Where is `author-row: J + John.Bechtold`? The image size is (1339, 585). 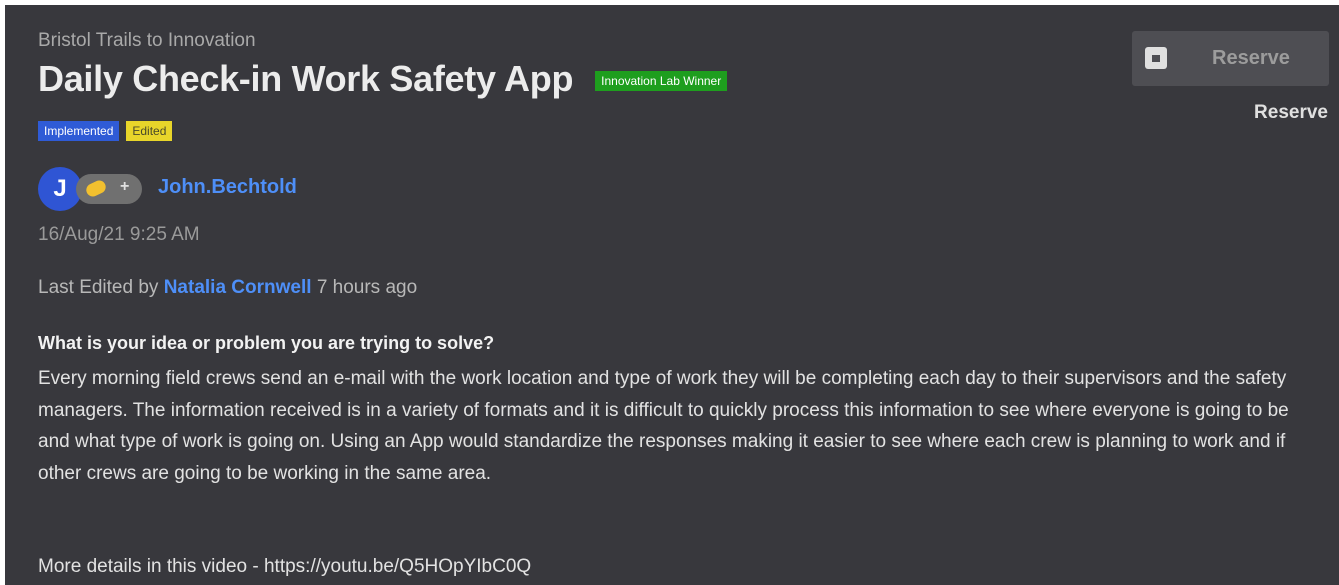
author-row: J + John.Bechtold is located at coordinates (238, 187).